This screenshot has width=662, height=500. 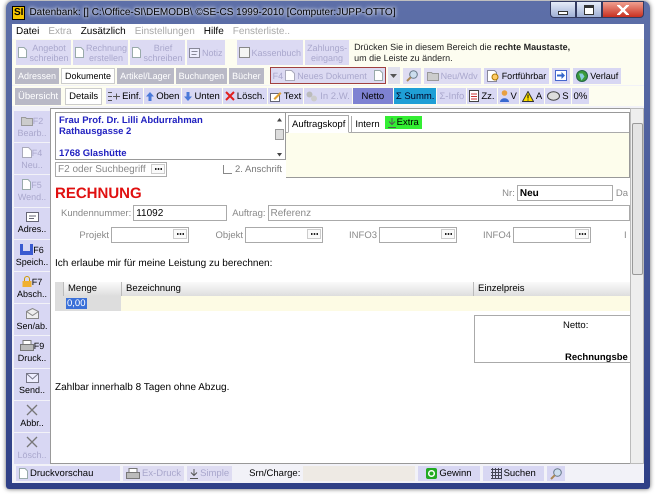 I want to click on field-label: I, so click(x=625, y=235).